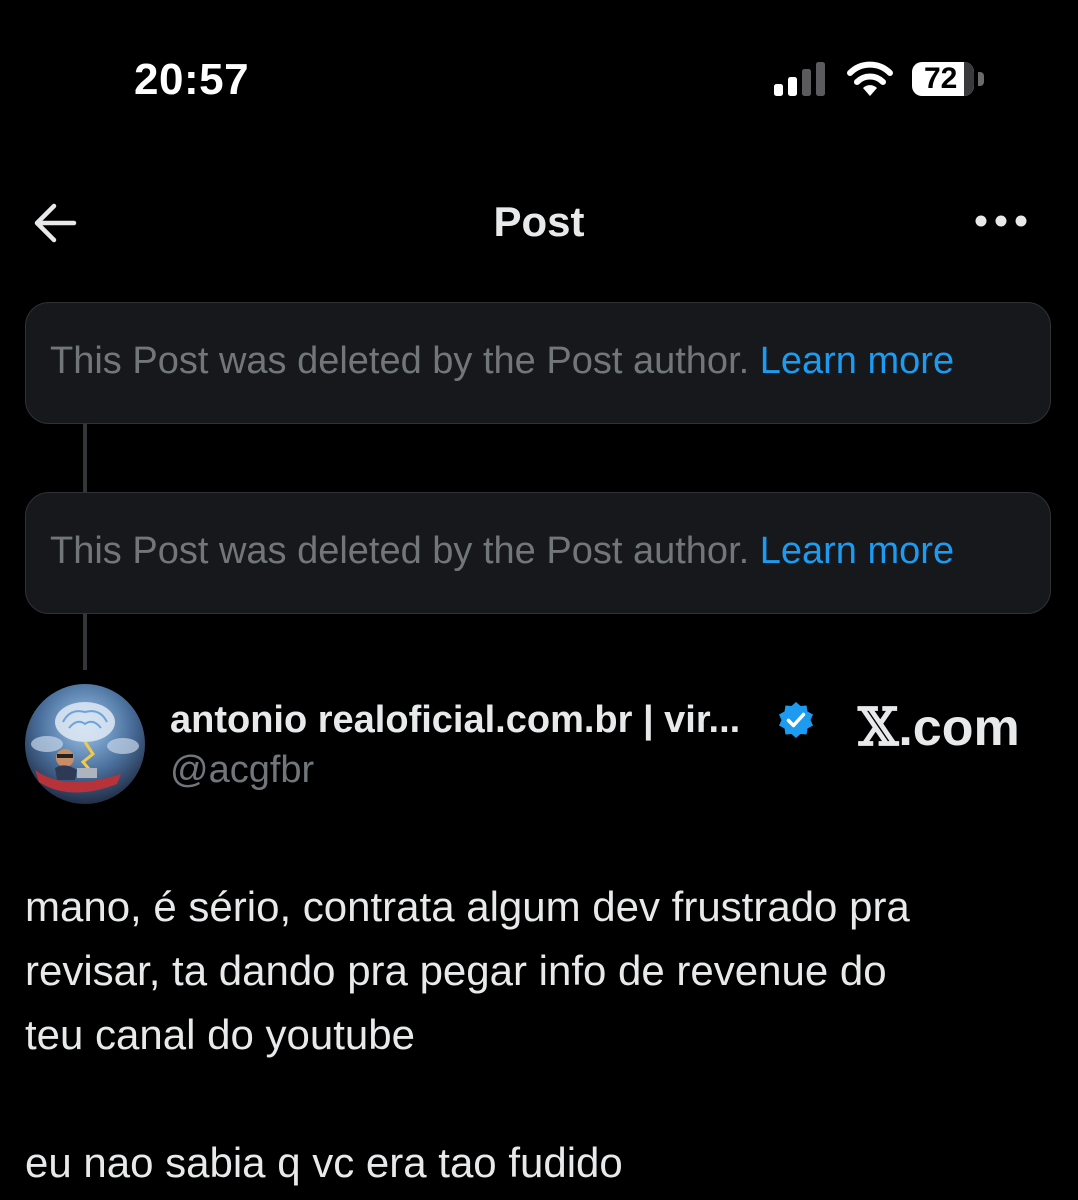  I want to click on x-com-watermark: 𝕏.com, so click(939, 728).